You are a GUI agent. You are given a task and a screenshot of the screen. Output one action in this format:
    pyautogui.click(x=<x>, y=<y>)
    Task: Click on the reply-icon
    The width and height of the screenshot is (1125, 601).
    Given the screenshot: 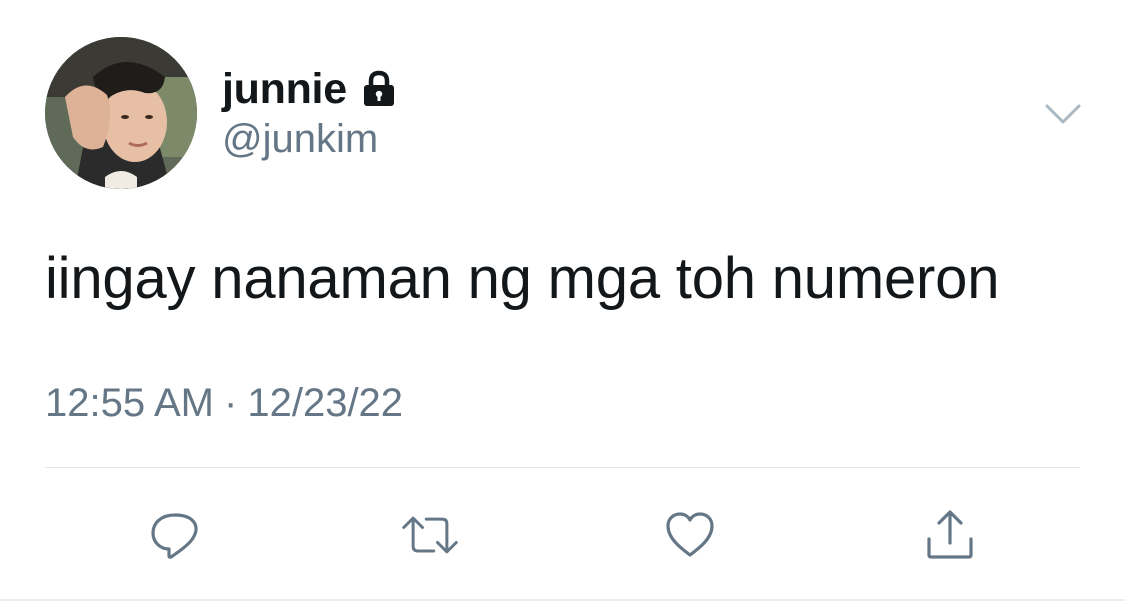 What is the action you would take?
    pyautogui.click(x=174, y=536)
    